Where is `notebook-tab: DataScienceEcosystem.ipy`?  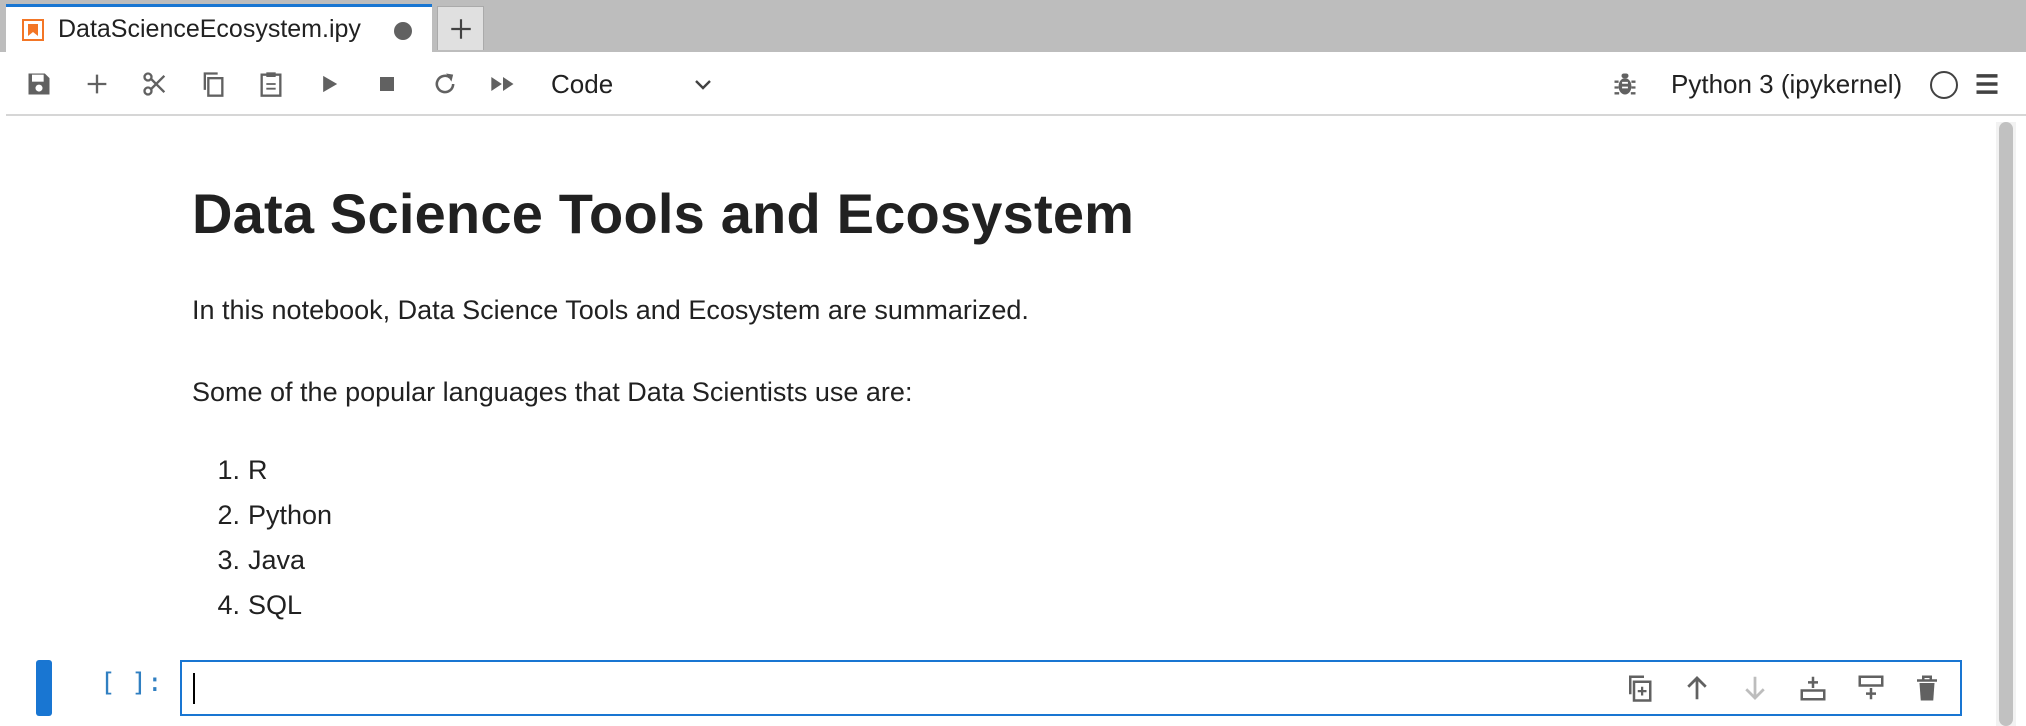
notebook-tab: DataScienceEcosystem.ipy is located at coordinates (219, 28).